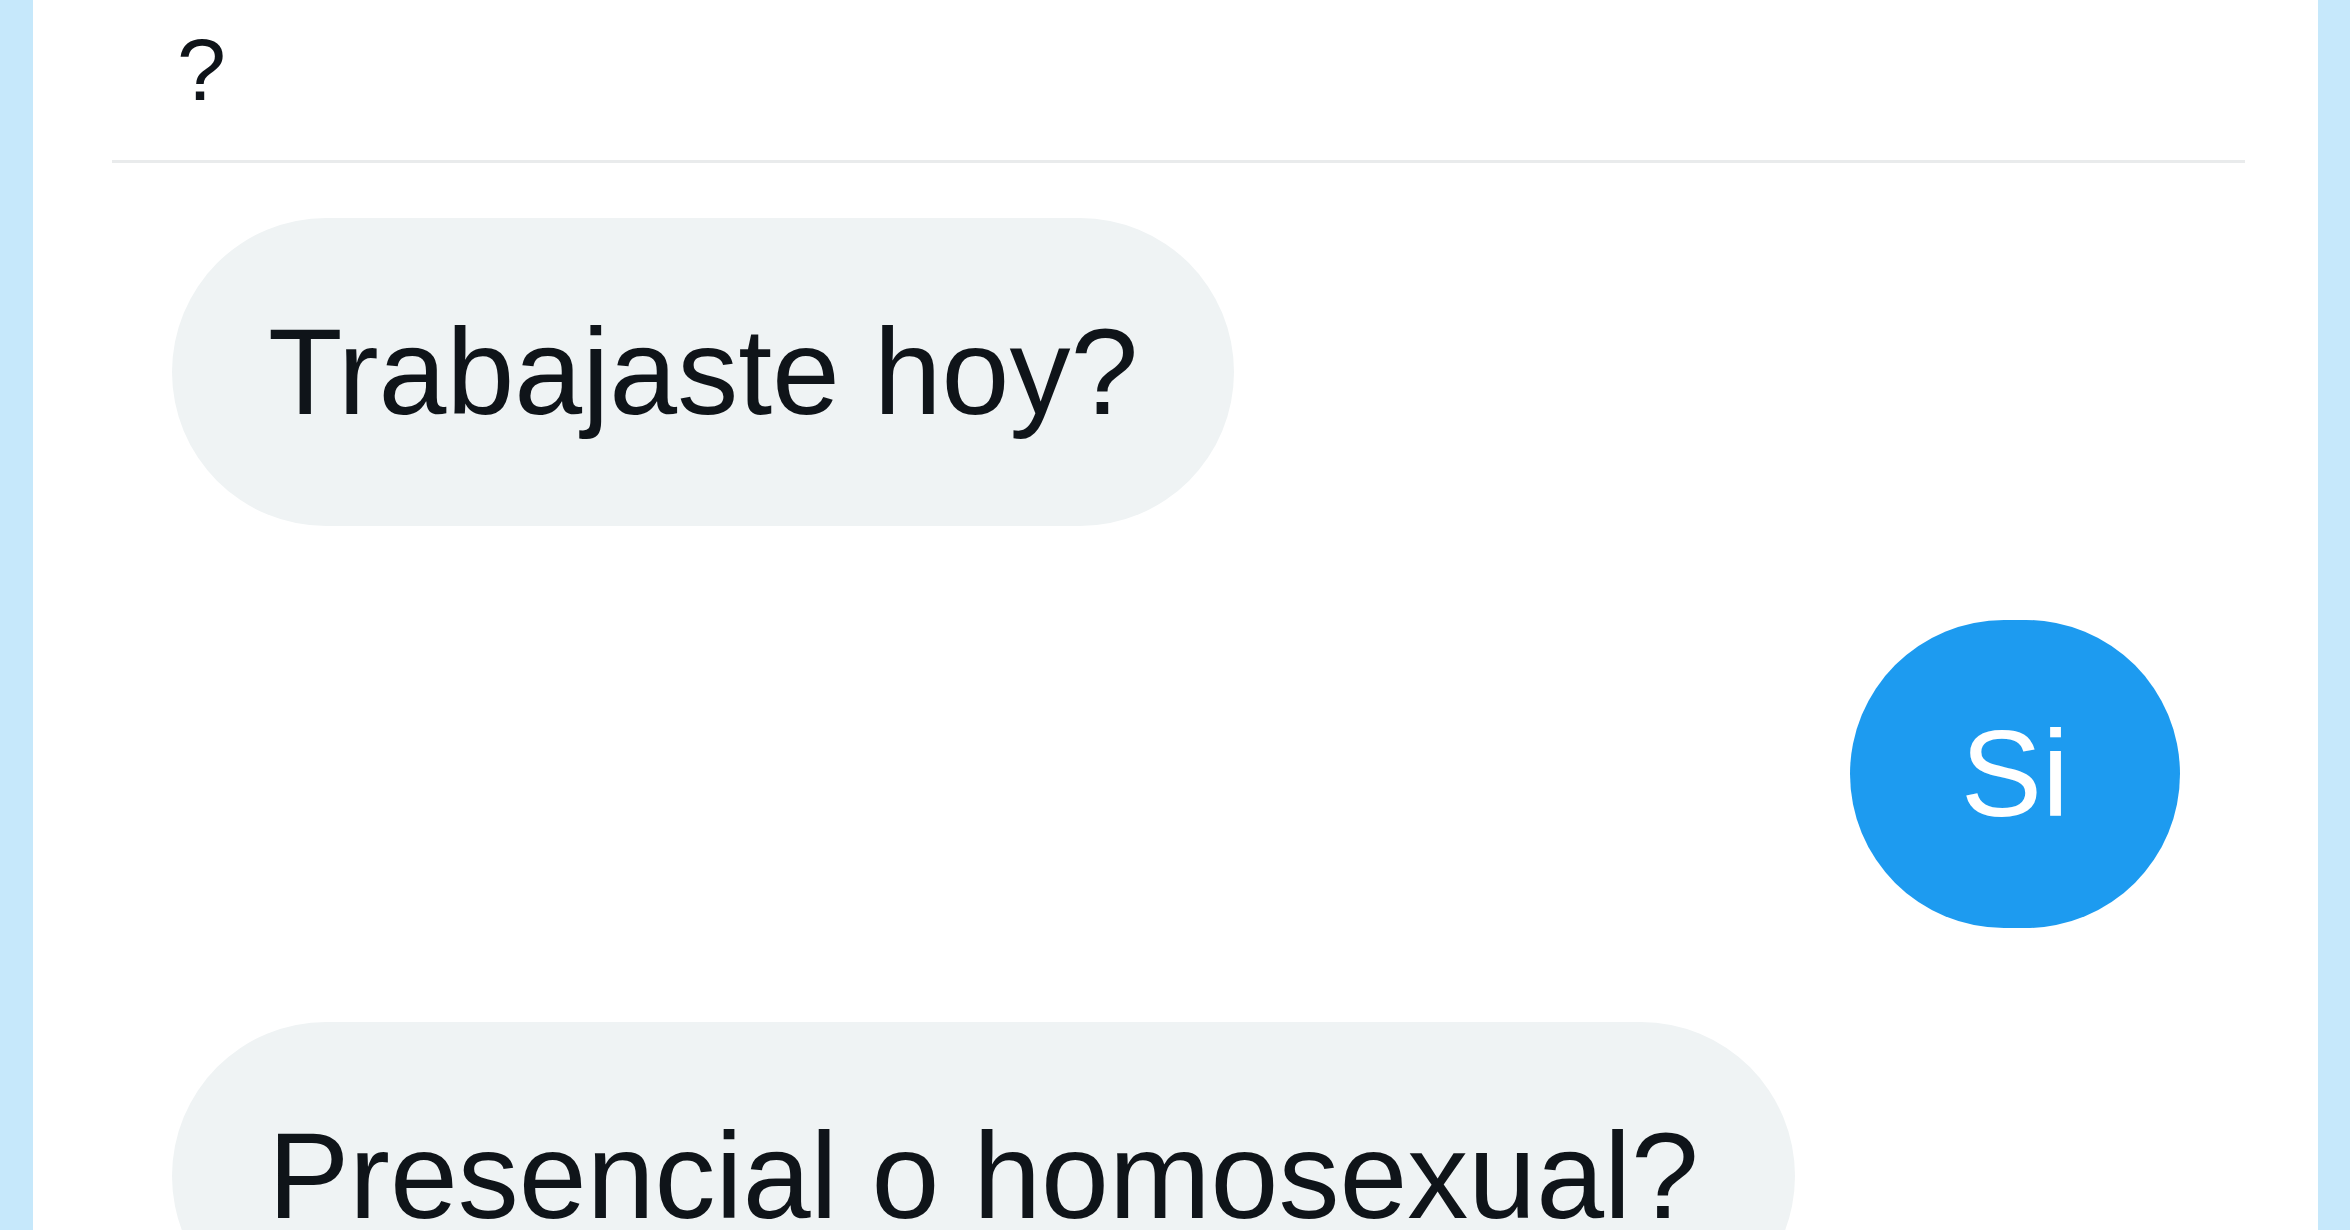 The image size is (2350, 1230). Describe the element at coordinates (201, 70) in the screenshot. I see `post-text: ?` at that location.